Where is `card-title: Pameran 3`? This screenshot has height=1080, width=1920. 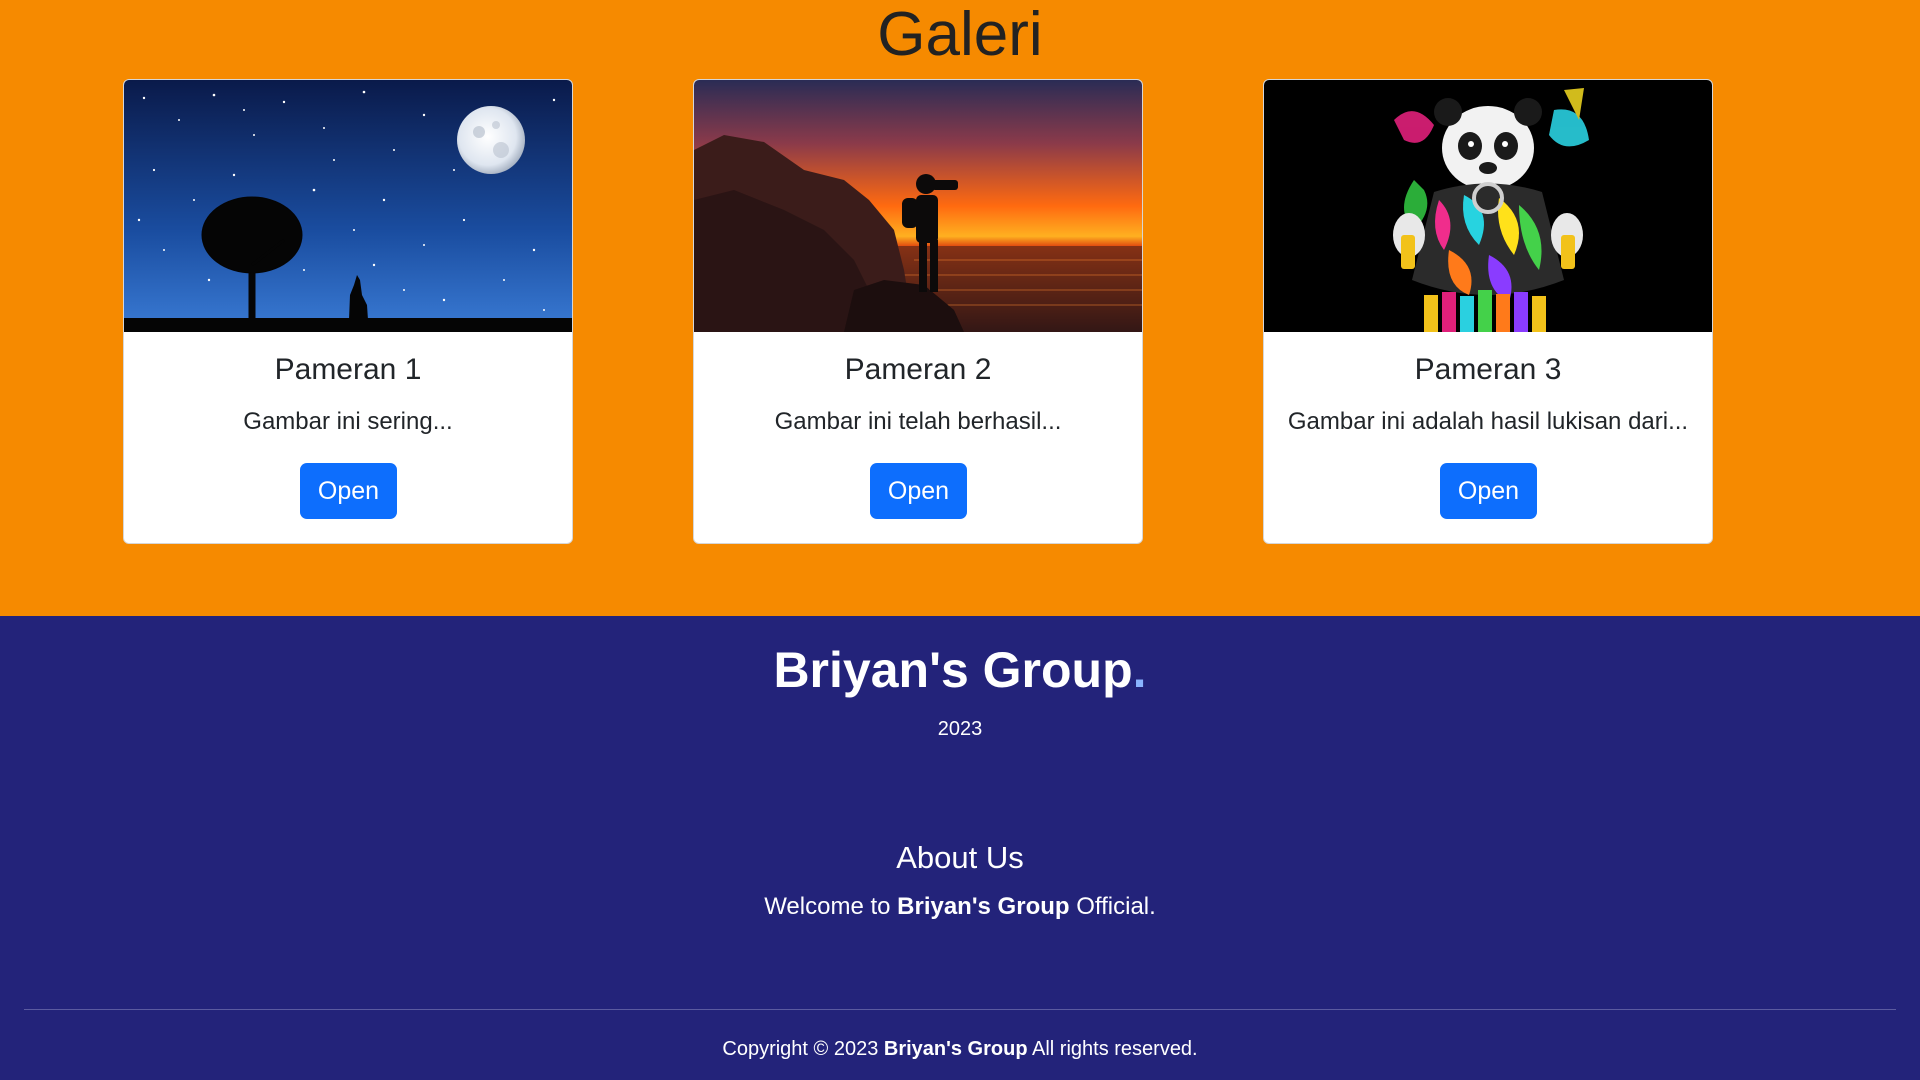 card-title: Pameran 3 is located at coordinates (1488, 369).